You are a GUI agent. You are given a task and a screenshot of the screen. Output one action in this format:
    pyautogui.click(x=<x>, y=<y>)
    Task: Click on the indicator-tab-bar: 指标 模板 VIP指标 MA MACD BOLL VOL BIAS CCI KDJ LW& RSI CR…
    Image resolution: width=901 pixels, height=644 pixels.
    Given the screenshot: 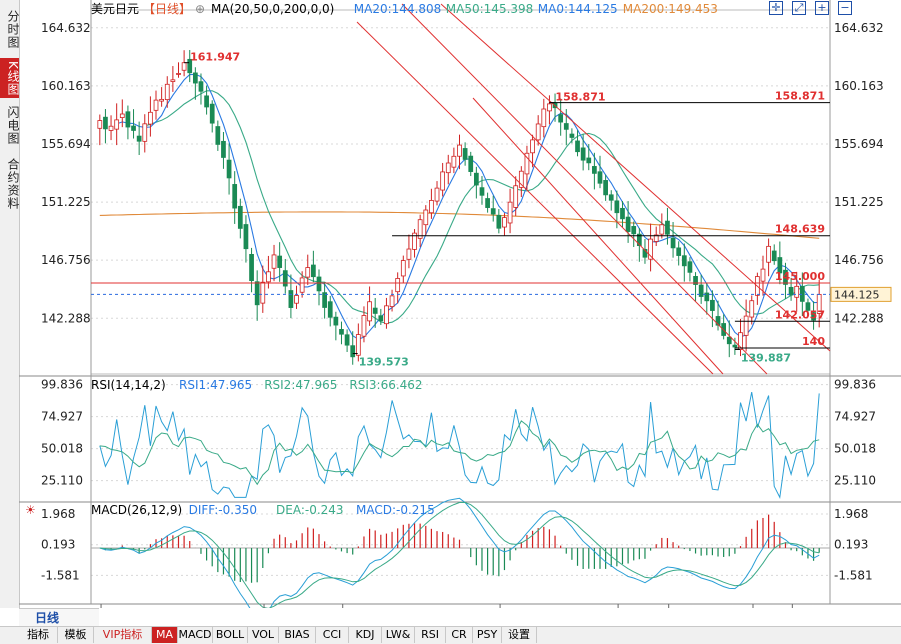 What is the action you would take?
    pyautogui.click(x=450, y=635)
    